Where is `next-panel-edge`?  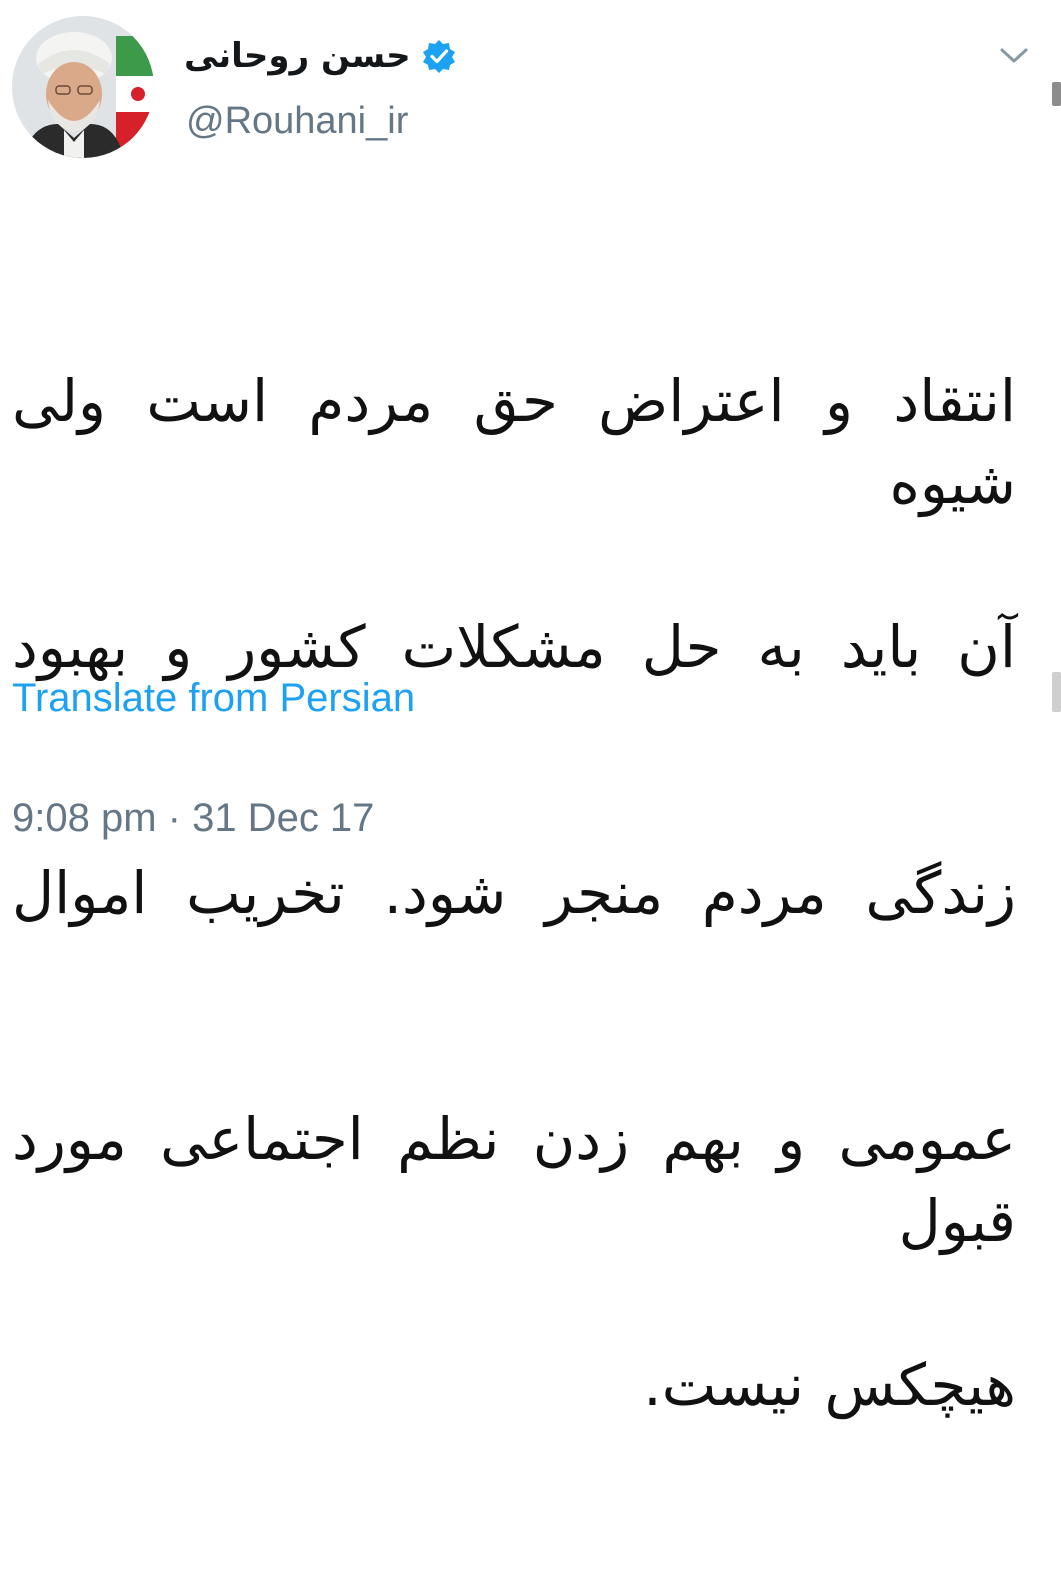
next-panel-edge is located at coordinates (1056, 94).